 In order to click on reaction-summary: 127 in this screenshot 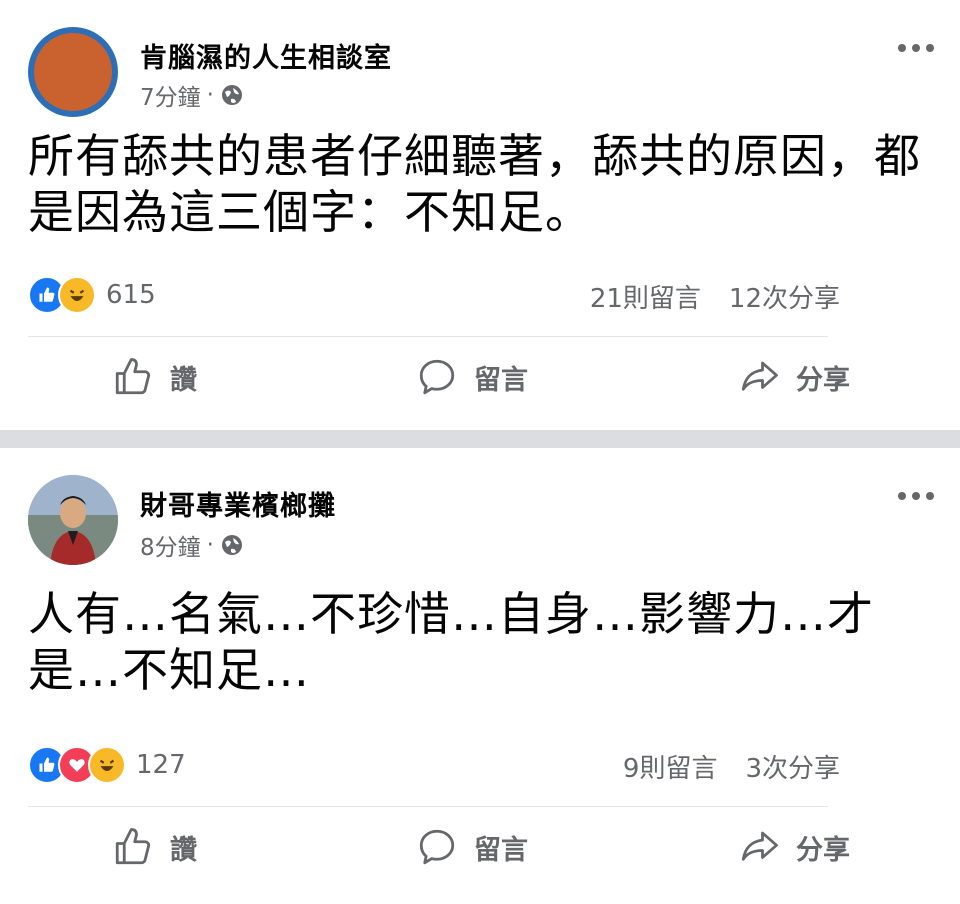, I will do `click(107, 765)`.